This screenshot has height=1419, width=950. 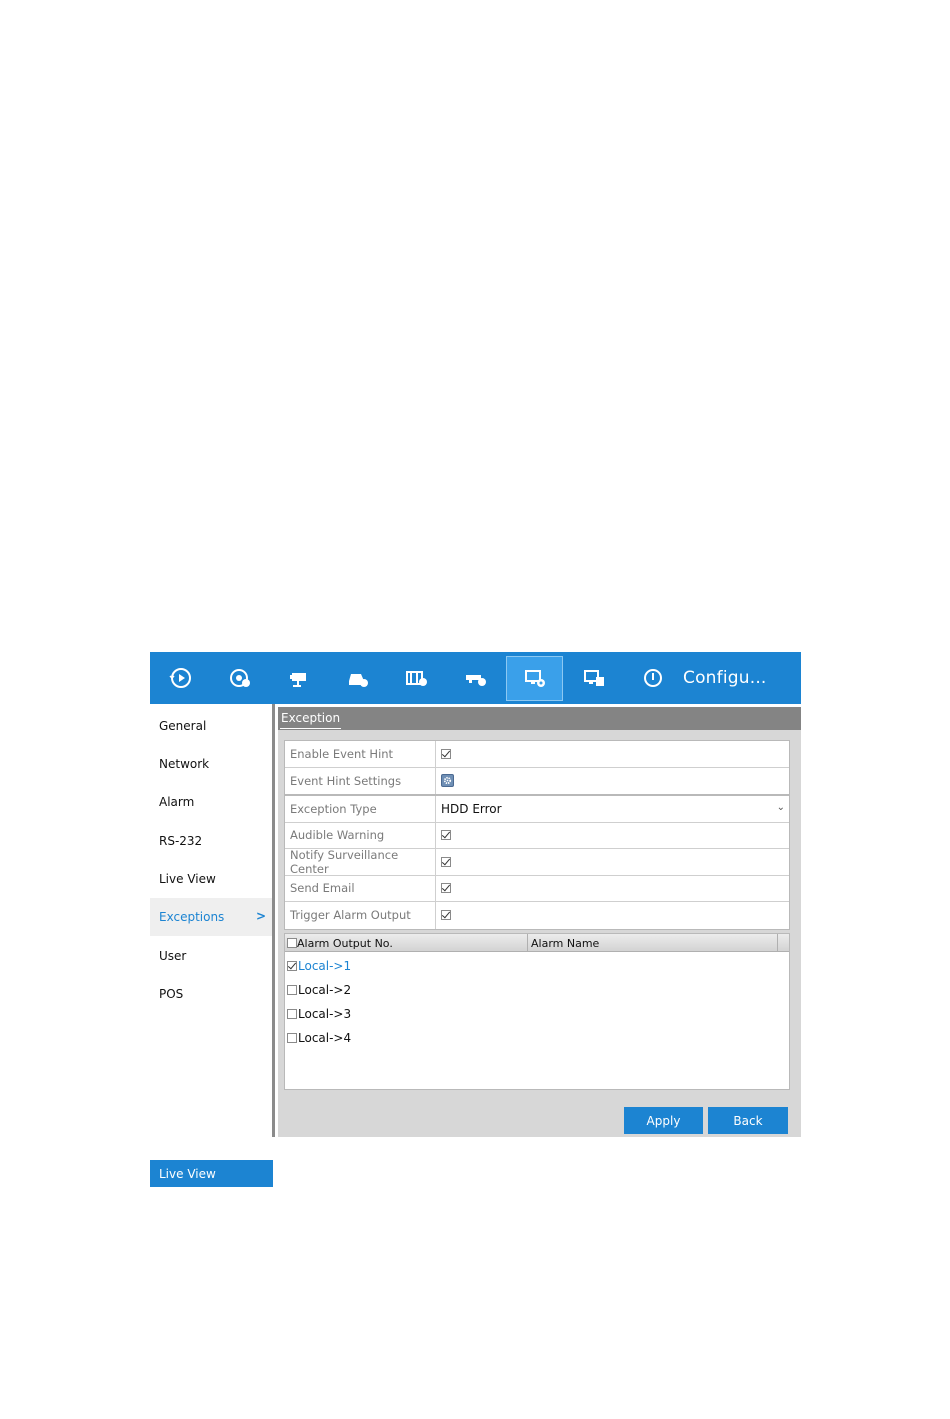 I want to click on back-button: Back, so click(x=748, y=1120).